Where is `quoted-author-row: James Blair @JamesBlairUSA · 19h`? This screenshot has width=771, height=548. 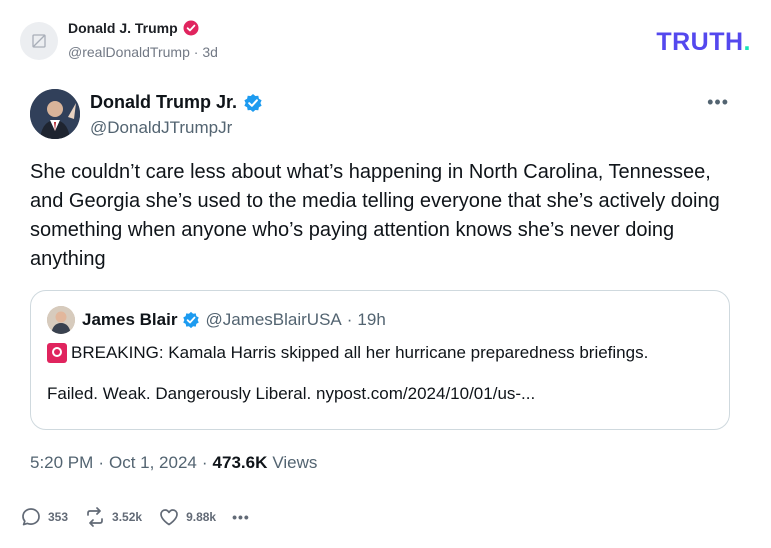 quoted-author-row: James Blair @JamesBlairUSA · 19h is located at coordinates (234, 320).